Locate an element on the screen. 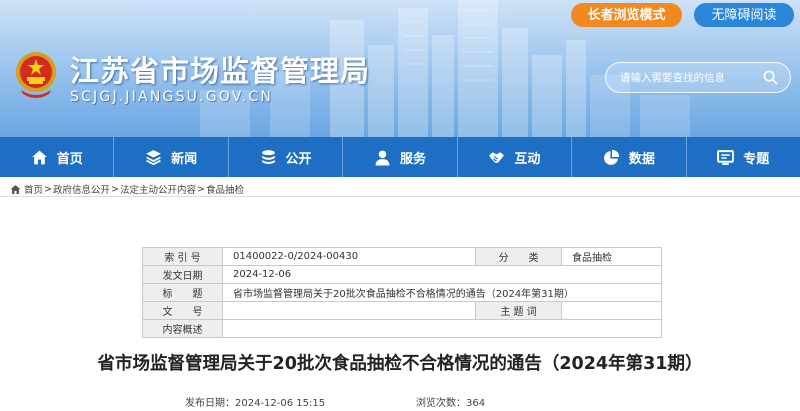 Image resolution: width=800 pixels, height=411 pixels. nav-item-public: 公开 is located at coordinates (286, 157).